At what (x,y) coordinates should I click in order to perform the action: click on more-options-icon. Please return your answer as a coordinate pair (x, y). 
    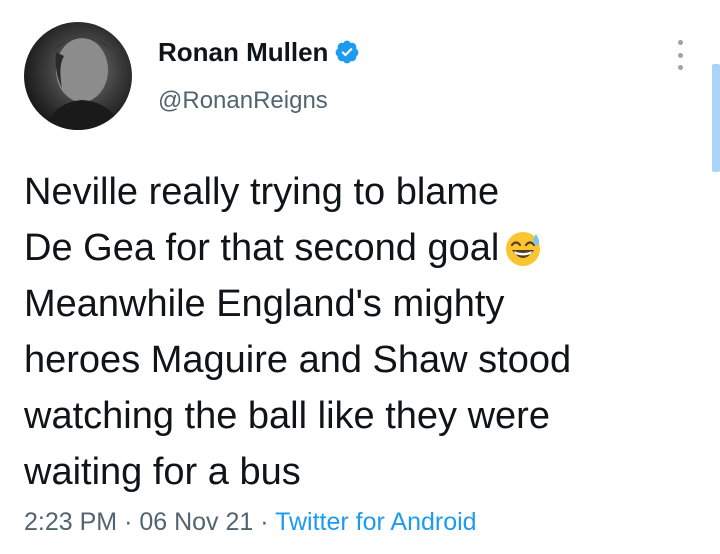
    Looking at the image, I should click on (680, 55).